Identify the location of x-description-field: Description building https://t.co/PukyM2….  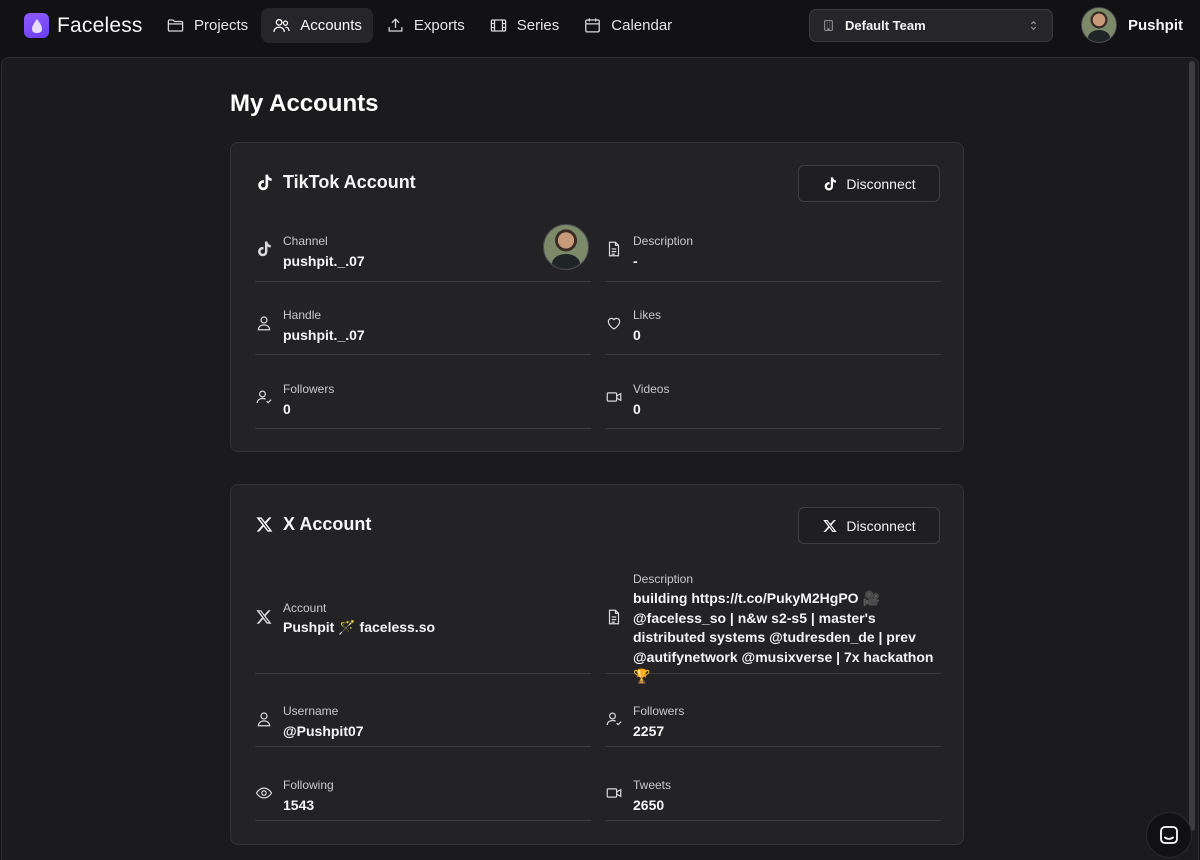
(773, 624).